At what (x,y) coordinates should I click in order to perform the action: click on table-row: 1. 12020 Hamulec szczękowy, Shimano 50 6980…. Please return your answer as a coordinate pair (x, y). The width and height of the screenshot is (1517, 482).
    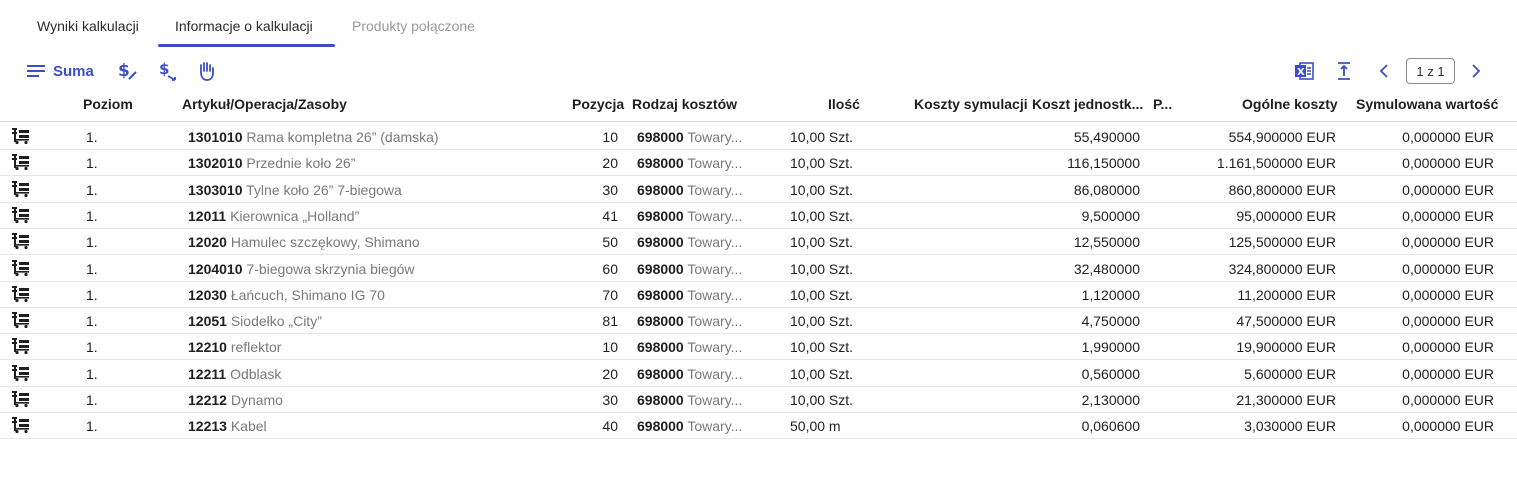
    Looking at the image, I should click on (758, 242).